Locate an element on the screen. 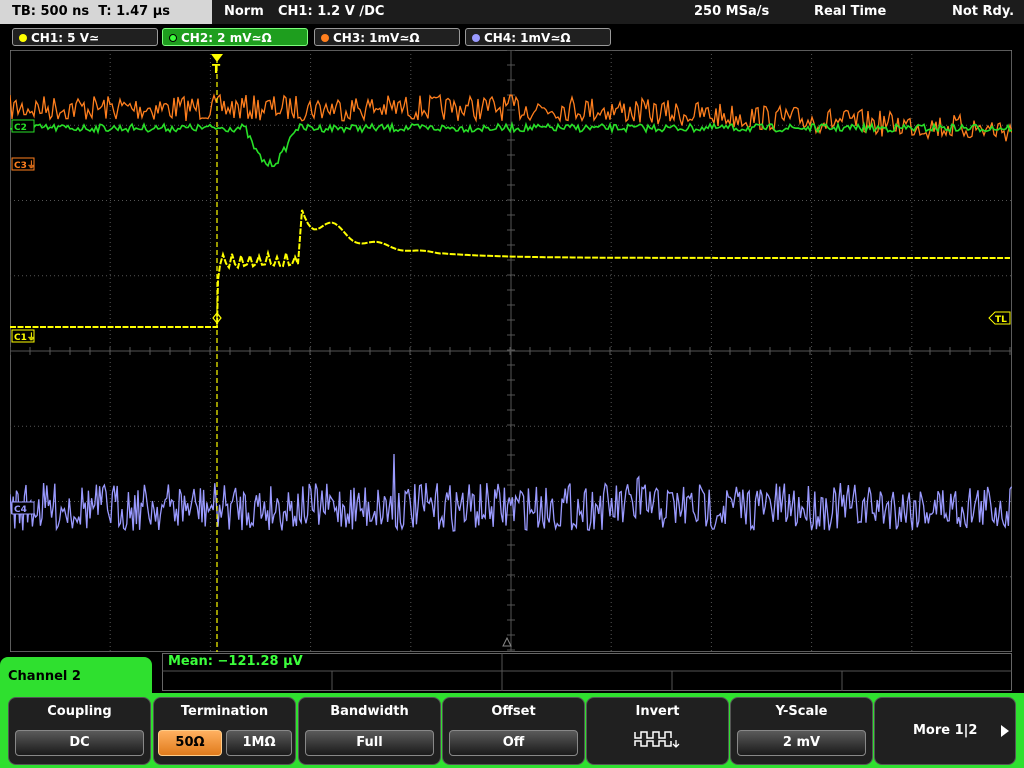 The image size is (1024, 768). trigger-mode: Norm is located at coordinates (244, 12).